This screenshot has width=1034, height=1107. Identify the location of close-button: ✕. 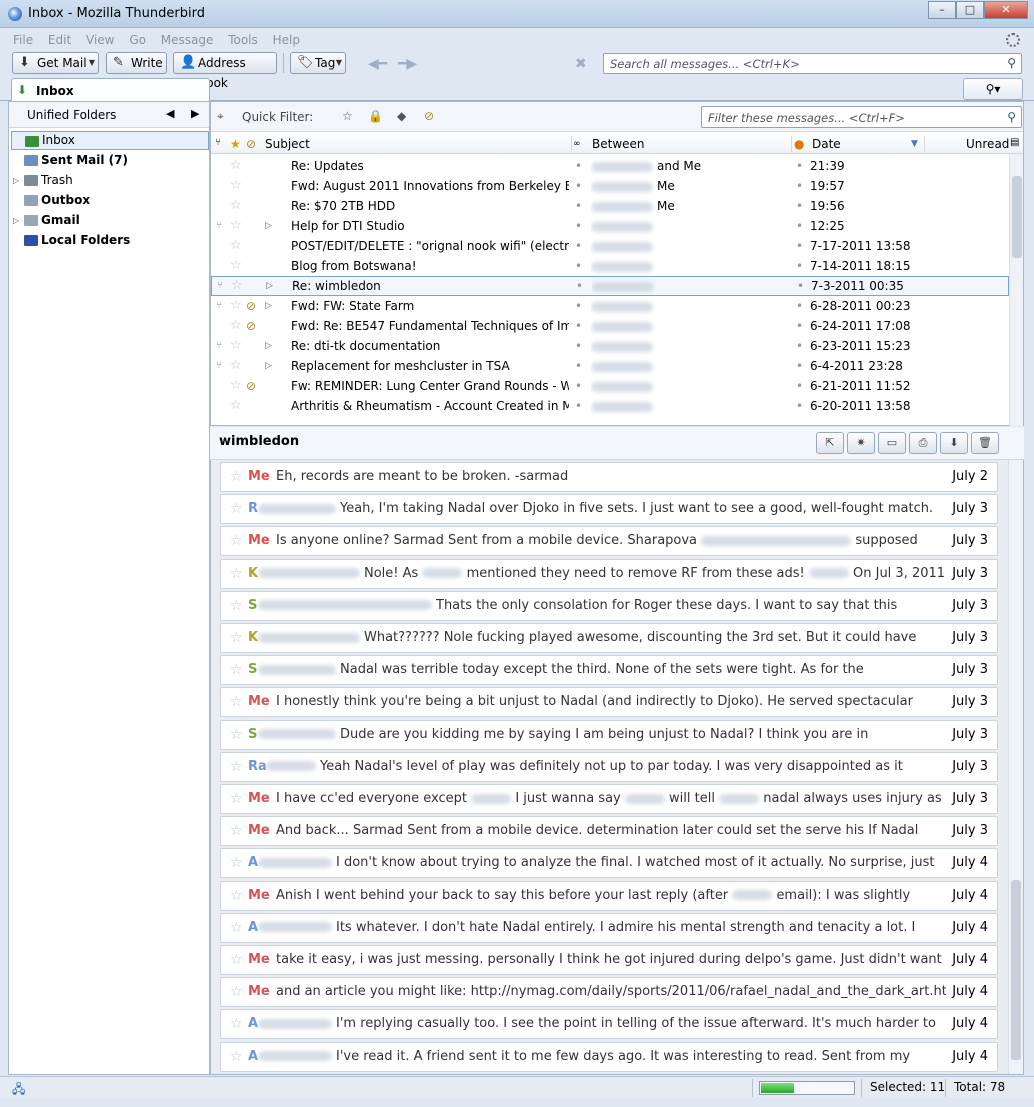
(1006, 10).